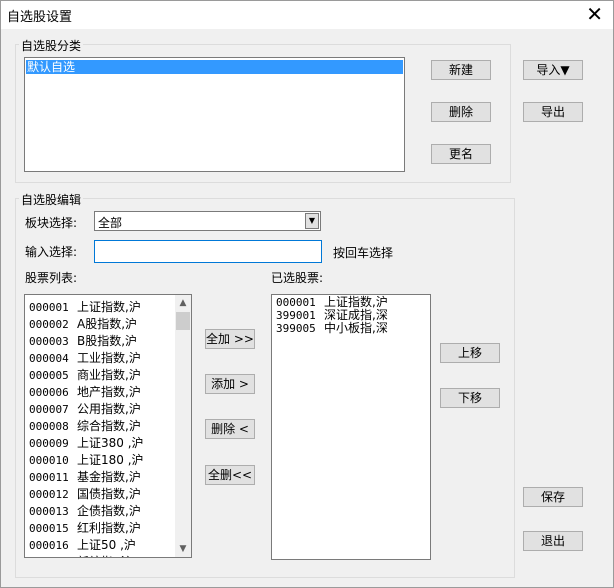 The width and height of the screenshot is (614, 588). What do you see at coordinates (230, 475) in the screenshot?
I see `remove-all-button: 全删<<` at bounding box center [230, 475].